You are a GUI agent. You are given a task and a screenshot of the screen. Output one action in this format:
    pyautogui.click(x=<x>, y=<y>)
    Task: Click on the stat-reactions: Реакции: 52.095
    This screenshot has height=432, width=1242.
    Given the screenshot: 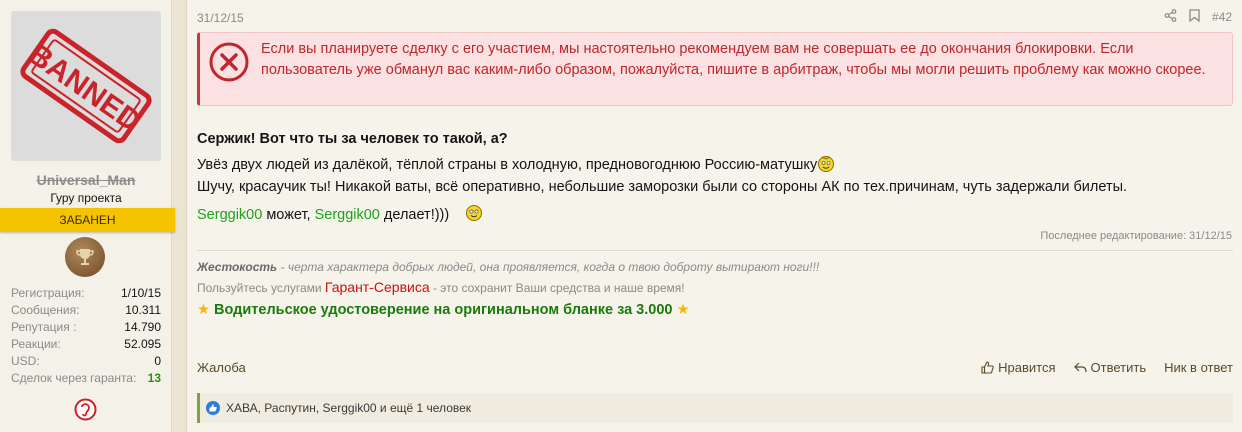 What is the action you would take?
    pyautogui.click(x=86, y=344)
    